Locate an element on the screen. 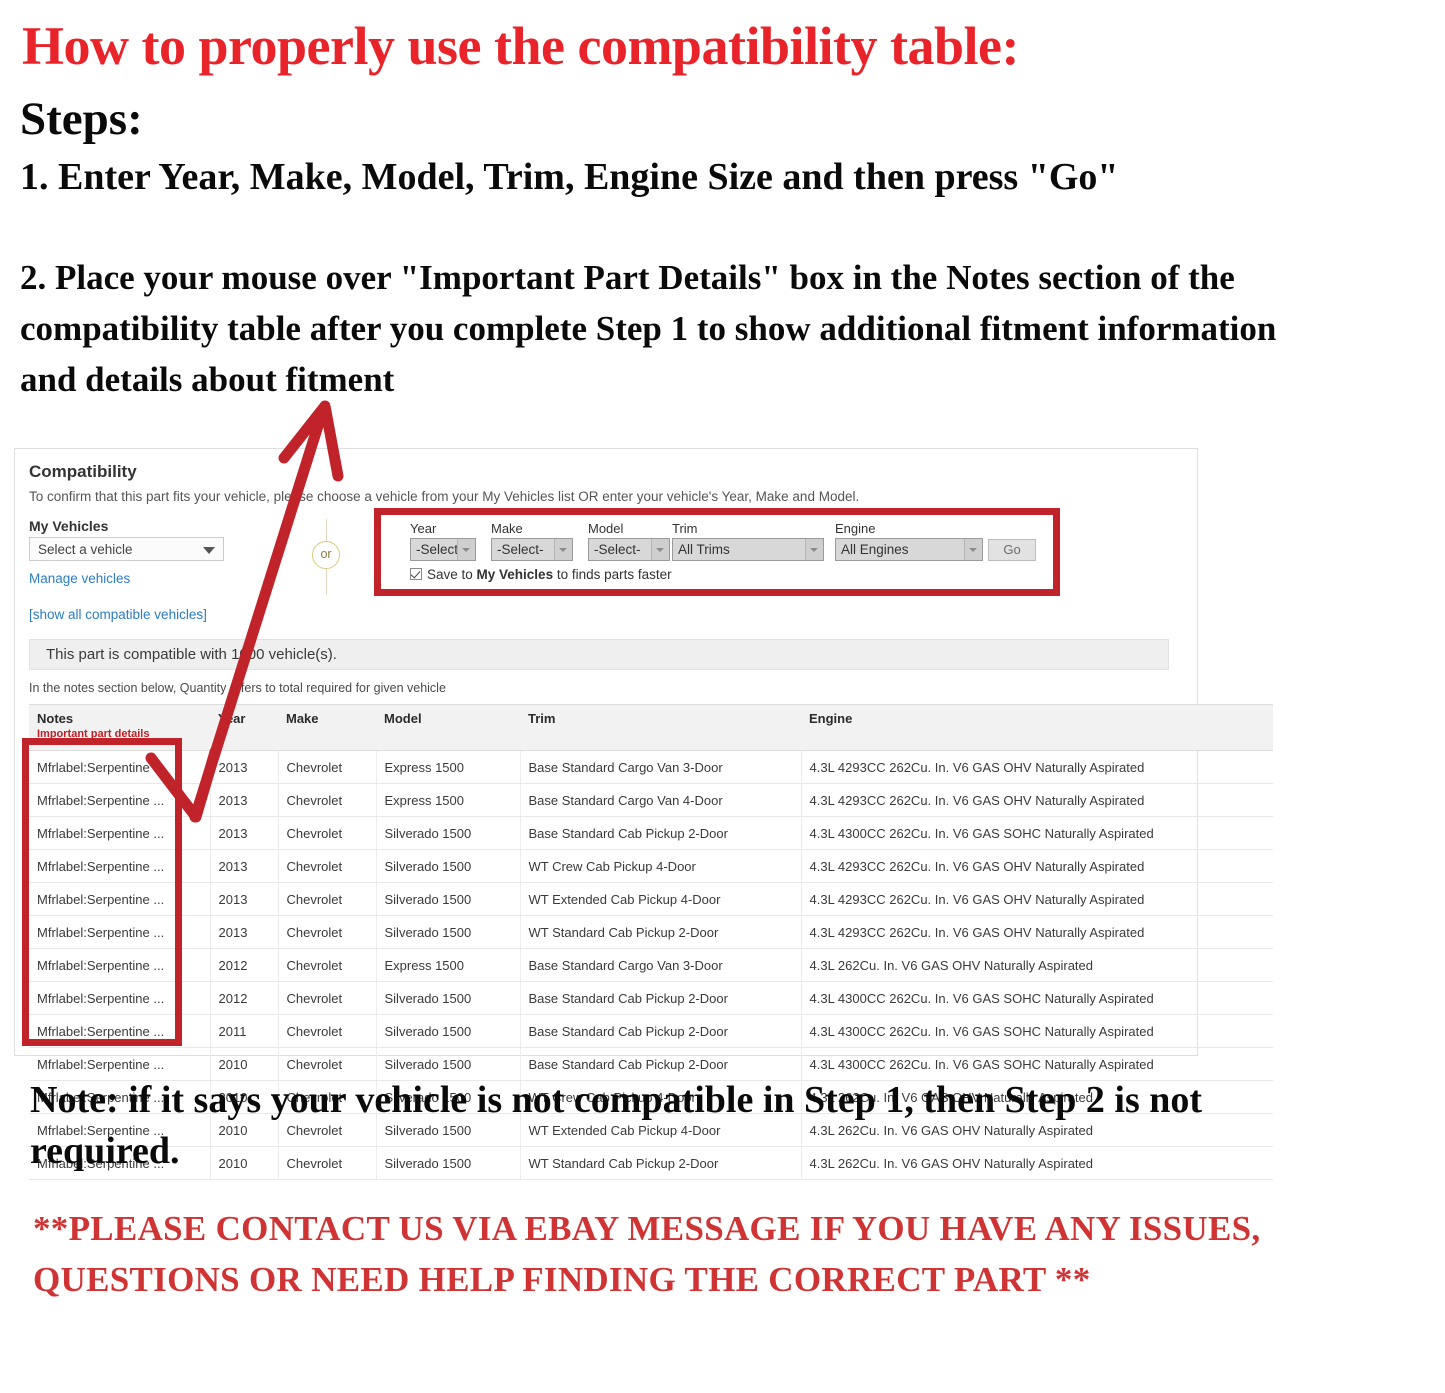  header-important-part-details: Important part details is located at coordinates (119, 734).